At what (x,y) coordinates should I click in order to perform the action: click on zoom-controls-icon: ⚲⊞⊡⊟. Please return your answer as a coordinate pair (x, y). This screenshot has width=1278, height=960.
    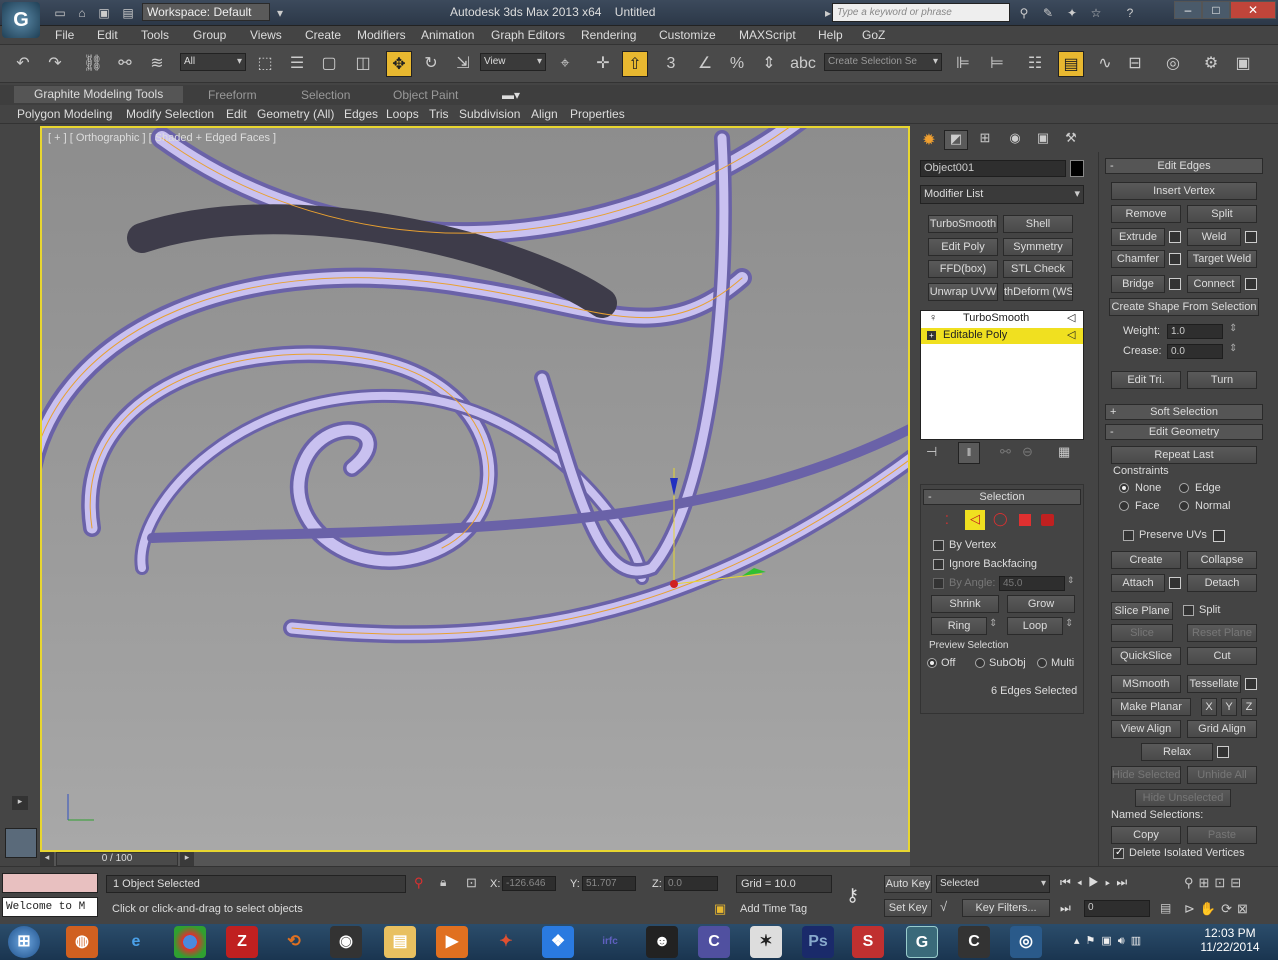
    Looking at the image, I should click on (1215, 883).